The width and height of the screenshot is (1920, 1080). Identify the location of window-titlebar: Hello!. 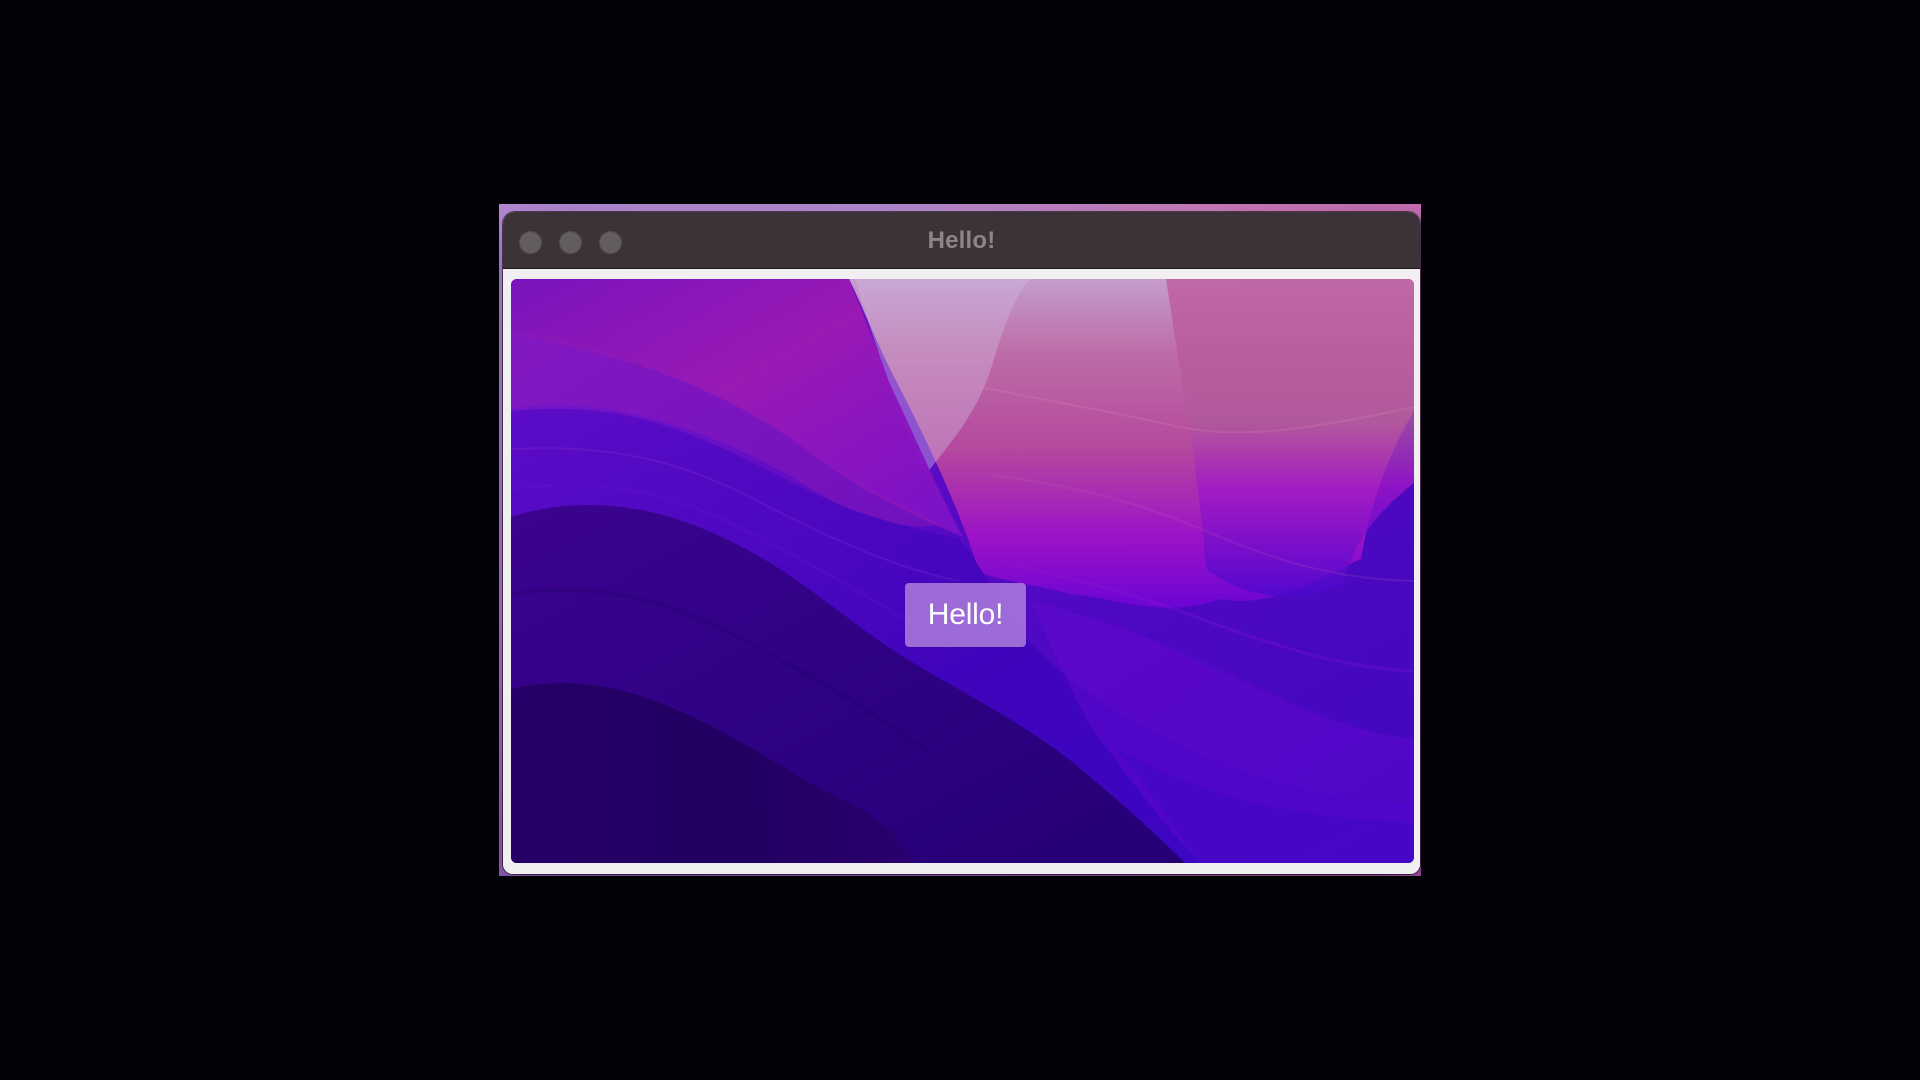
(961, 240).